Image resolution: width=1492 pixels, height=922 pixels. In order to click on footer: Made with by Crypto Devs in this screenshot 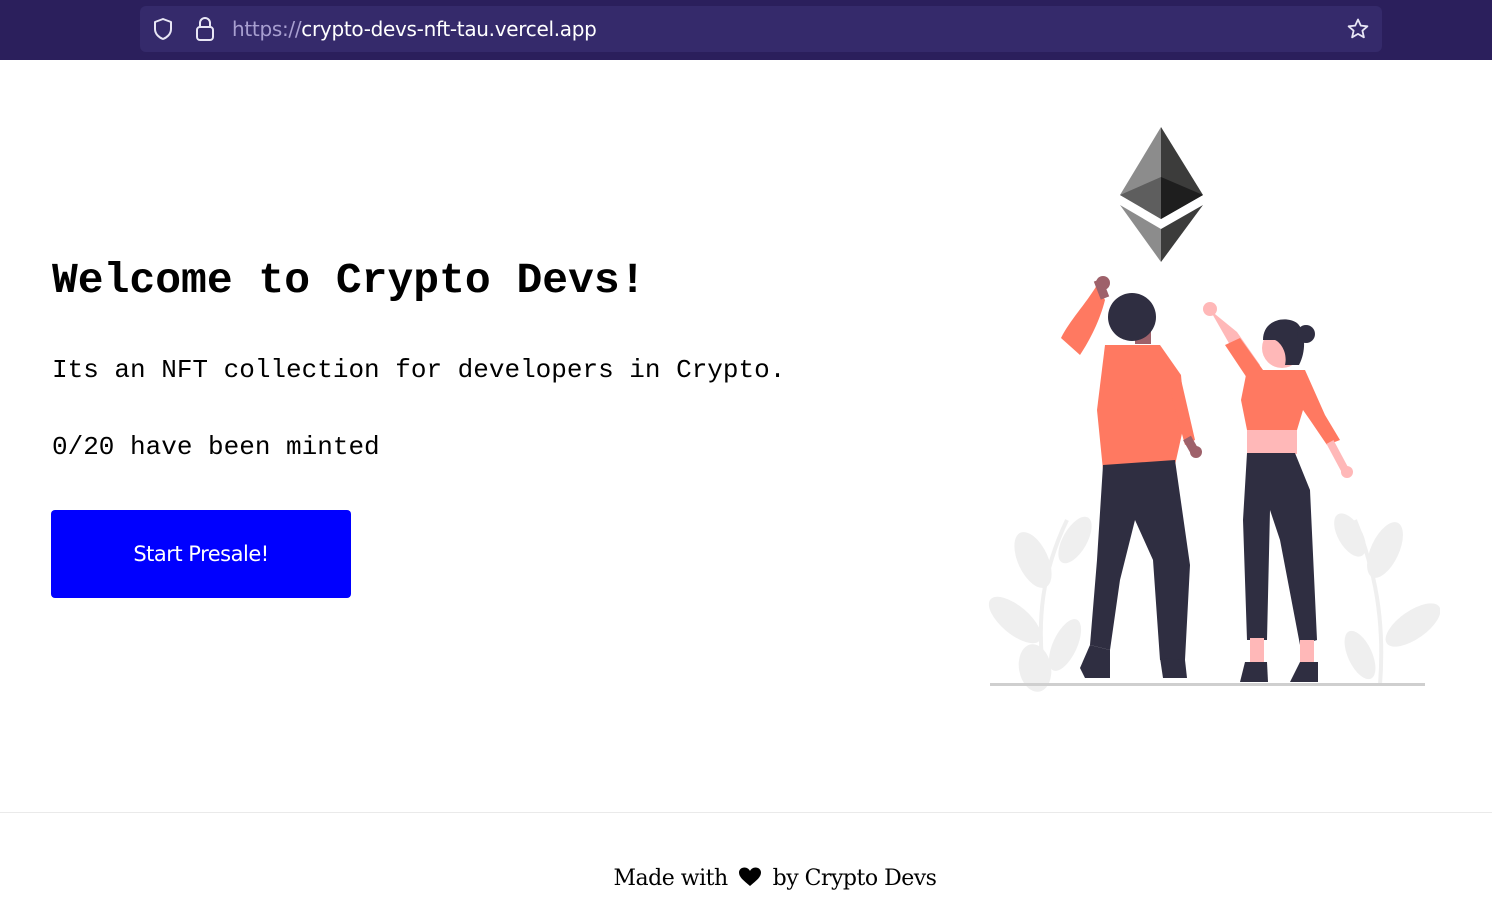, I will do `click(746, 879)`.